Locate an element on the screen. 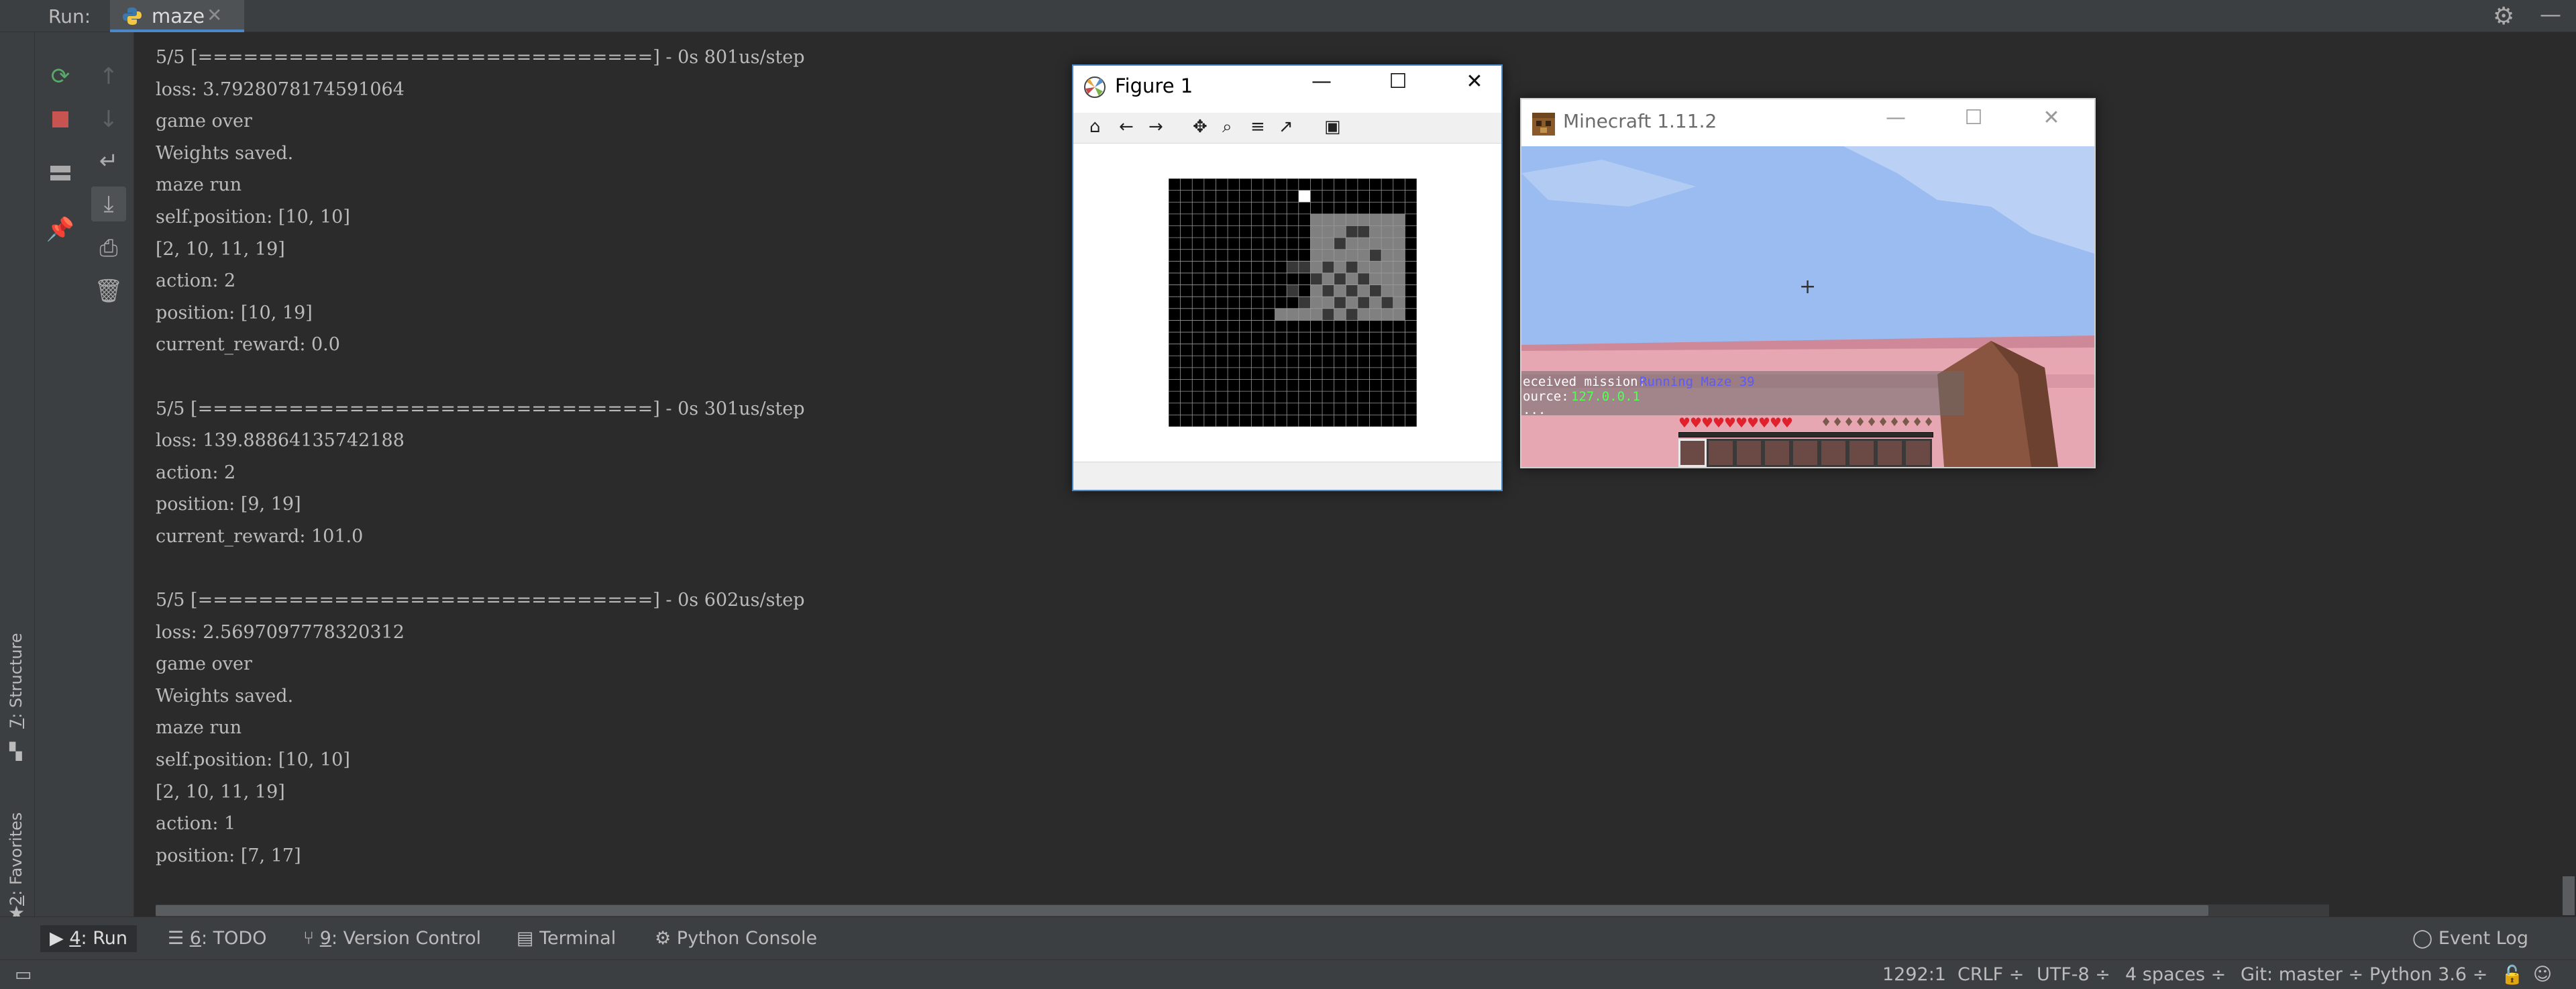  back-icon: ← is located at coordinates (1126, 127).